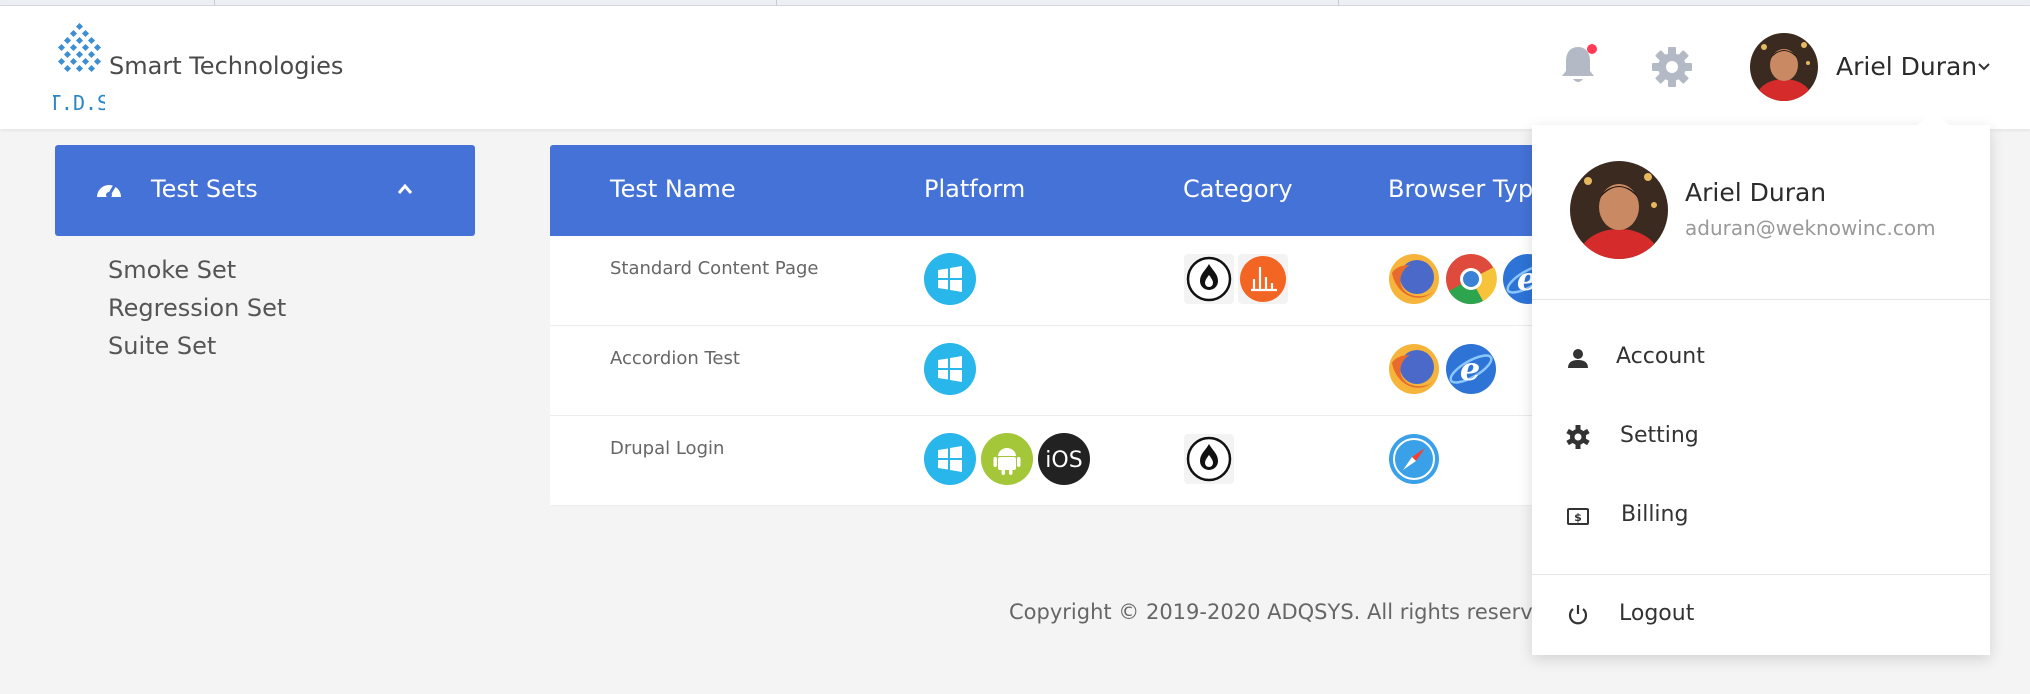 This screenshot has height=694, width=2030. I want to click on menu-item-label: Account, so click(1660, 356).